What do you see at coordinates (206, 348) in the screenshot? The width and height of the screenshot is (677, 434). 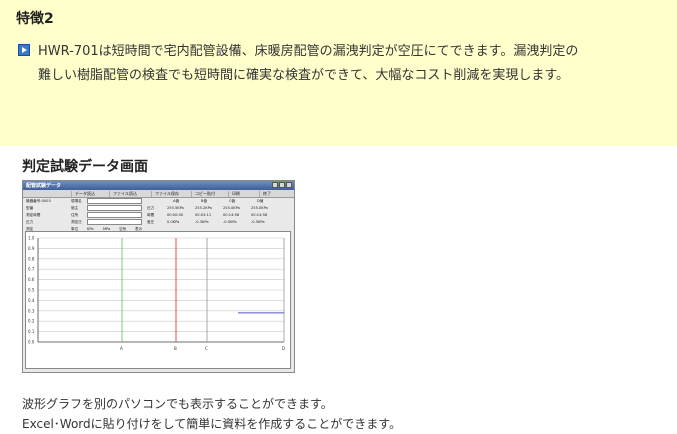 I see `marker-label: C` at bounding box center [206, 348].